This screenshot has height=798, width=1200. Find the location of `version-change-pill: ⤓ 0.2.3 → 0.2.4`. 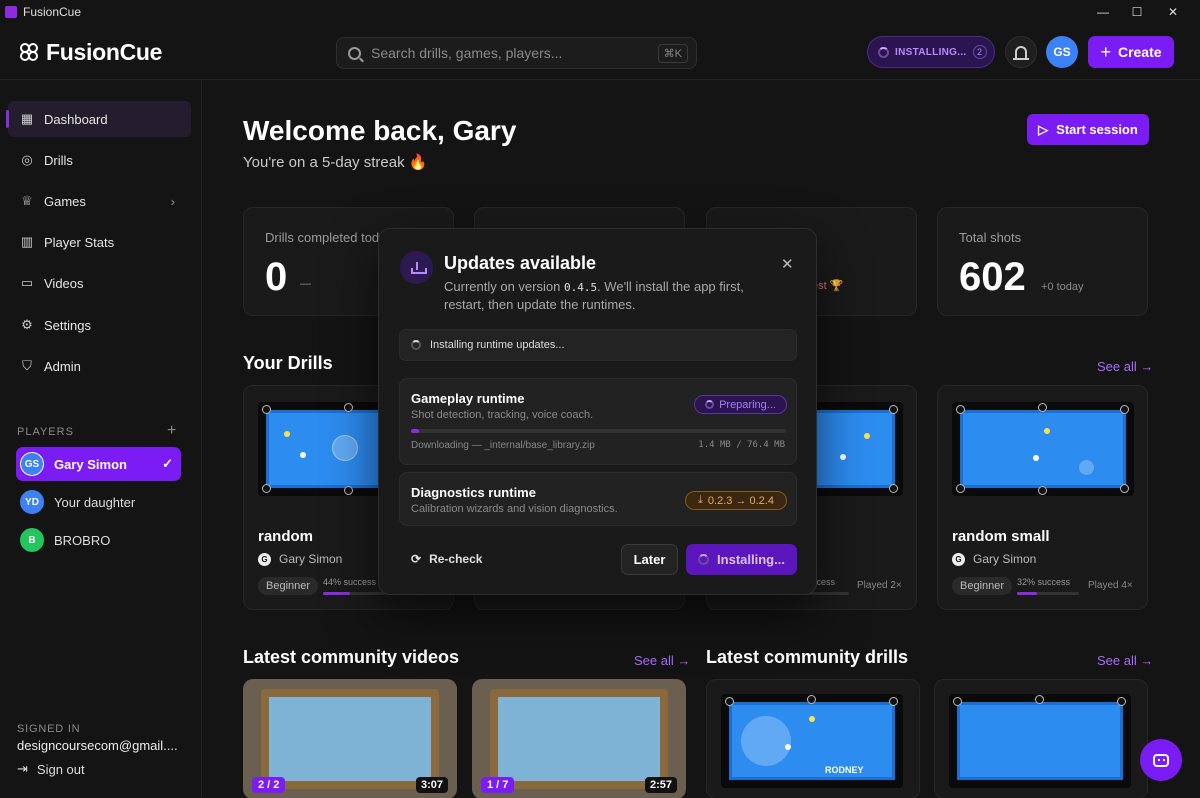

version-change-pill: ⤓ 0.2.3 → 0.2.4 is located at coordinates (736, 500).